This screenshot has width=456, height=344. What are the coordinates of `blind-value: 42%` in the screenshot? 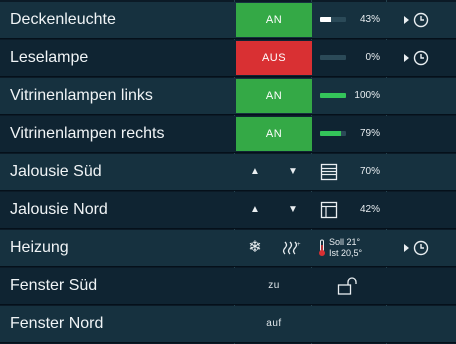 It's located at (369, 209).